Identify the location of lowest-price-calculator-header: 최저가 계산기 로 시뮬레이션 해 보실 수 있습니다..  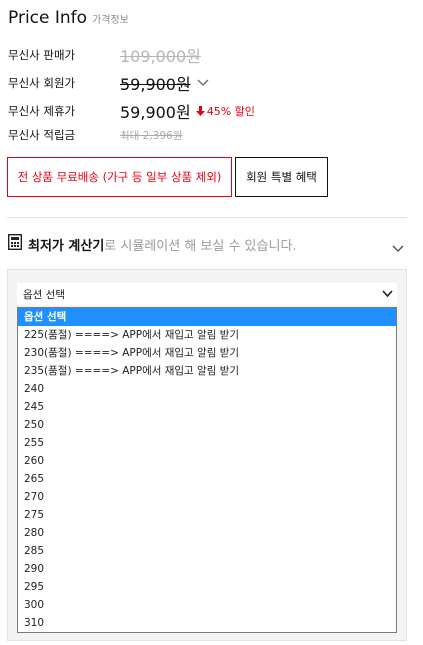
(207, 245).